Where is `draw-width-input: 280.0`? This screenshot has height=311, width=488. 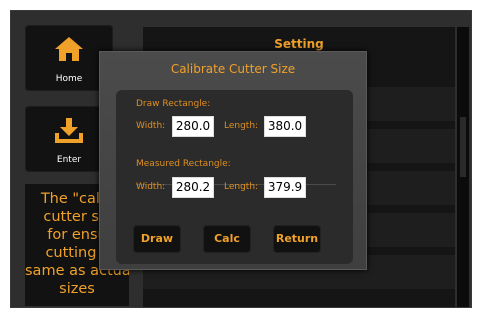 draw-width-input: 280.0 is located at coordinates (193, 126).